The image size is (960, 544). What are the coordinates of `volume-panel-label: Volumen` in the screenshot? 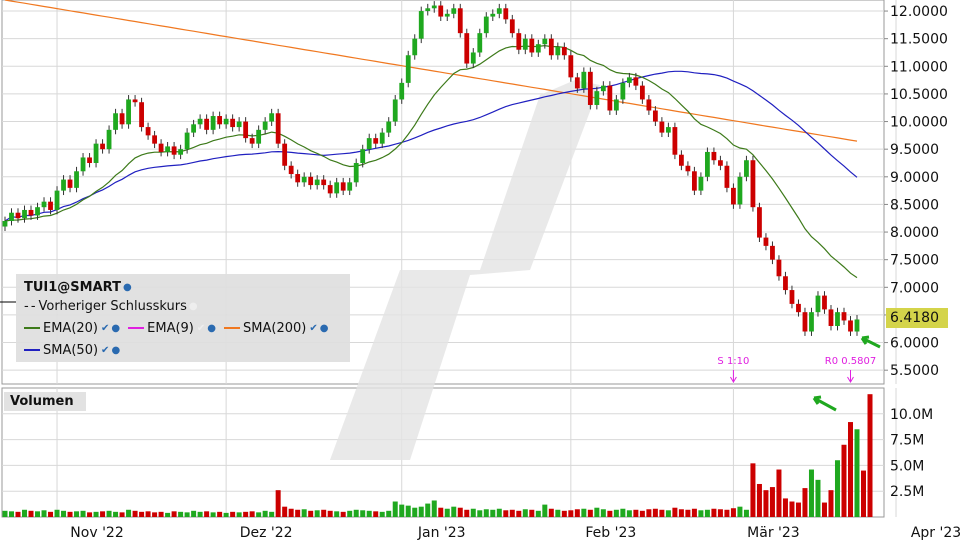 It's located at (45, 401).